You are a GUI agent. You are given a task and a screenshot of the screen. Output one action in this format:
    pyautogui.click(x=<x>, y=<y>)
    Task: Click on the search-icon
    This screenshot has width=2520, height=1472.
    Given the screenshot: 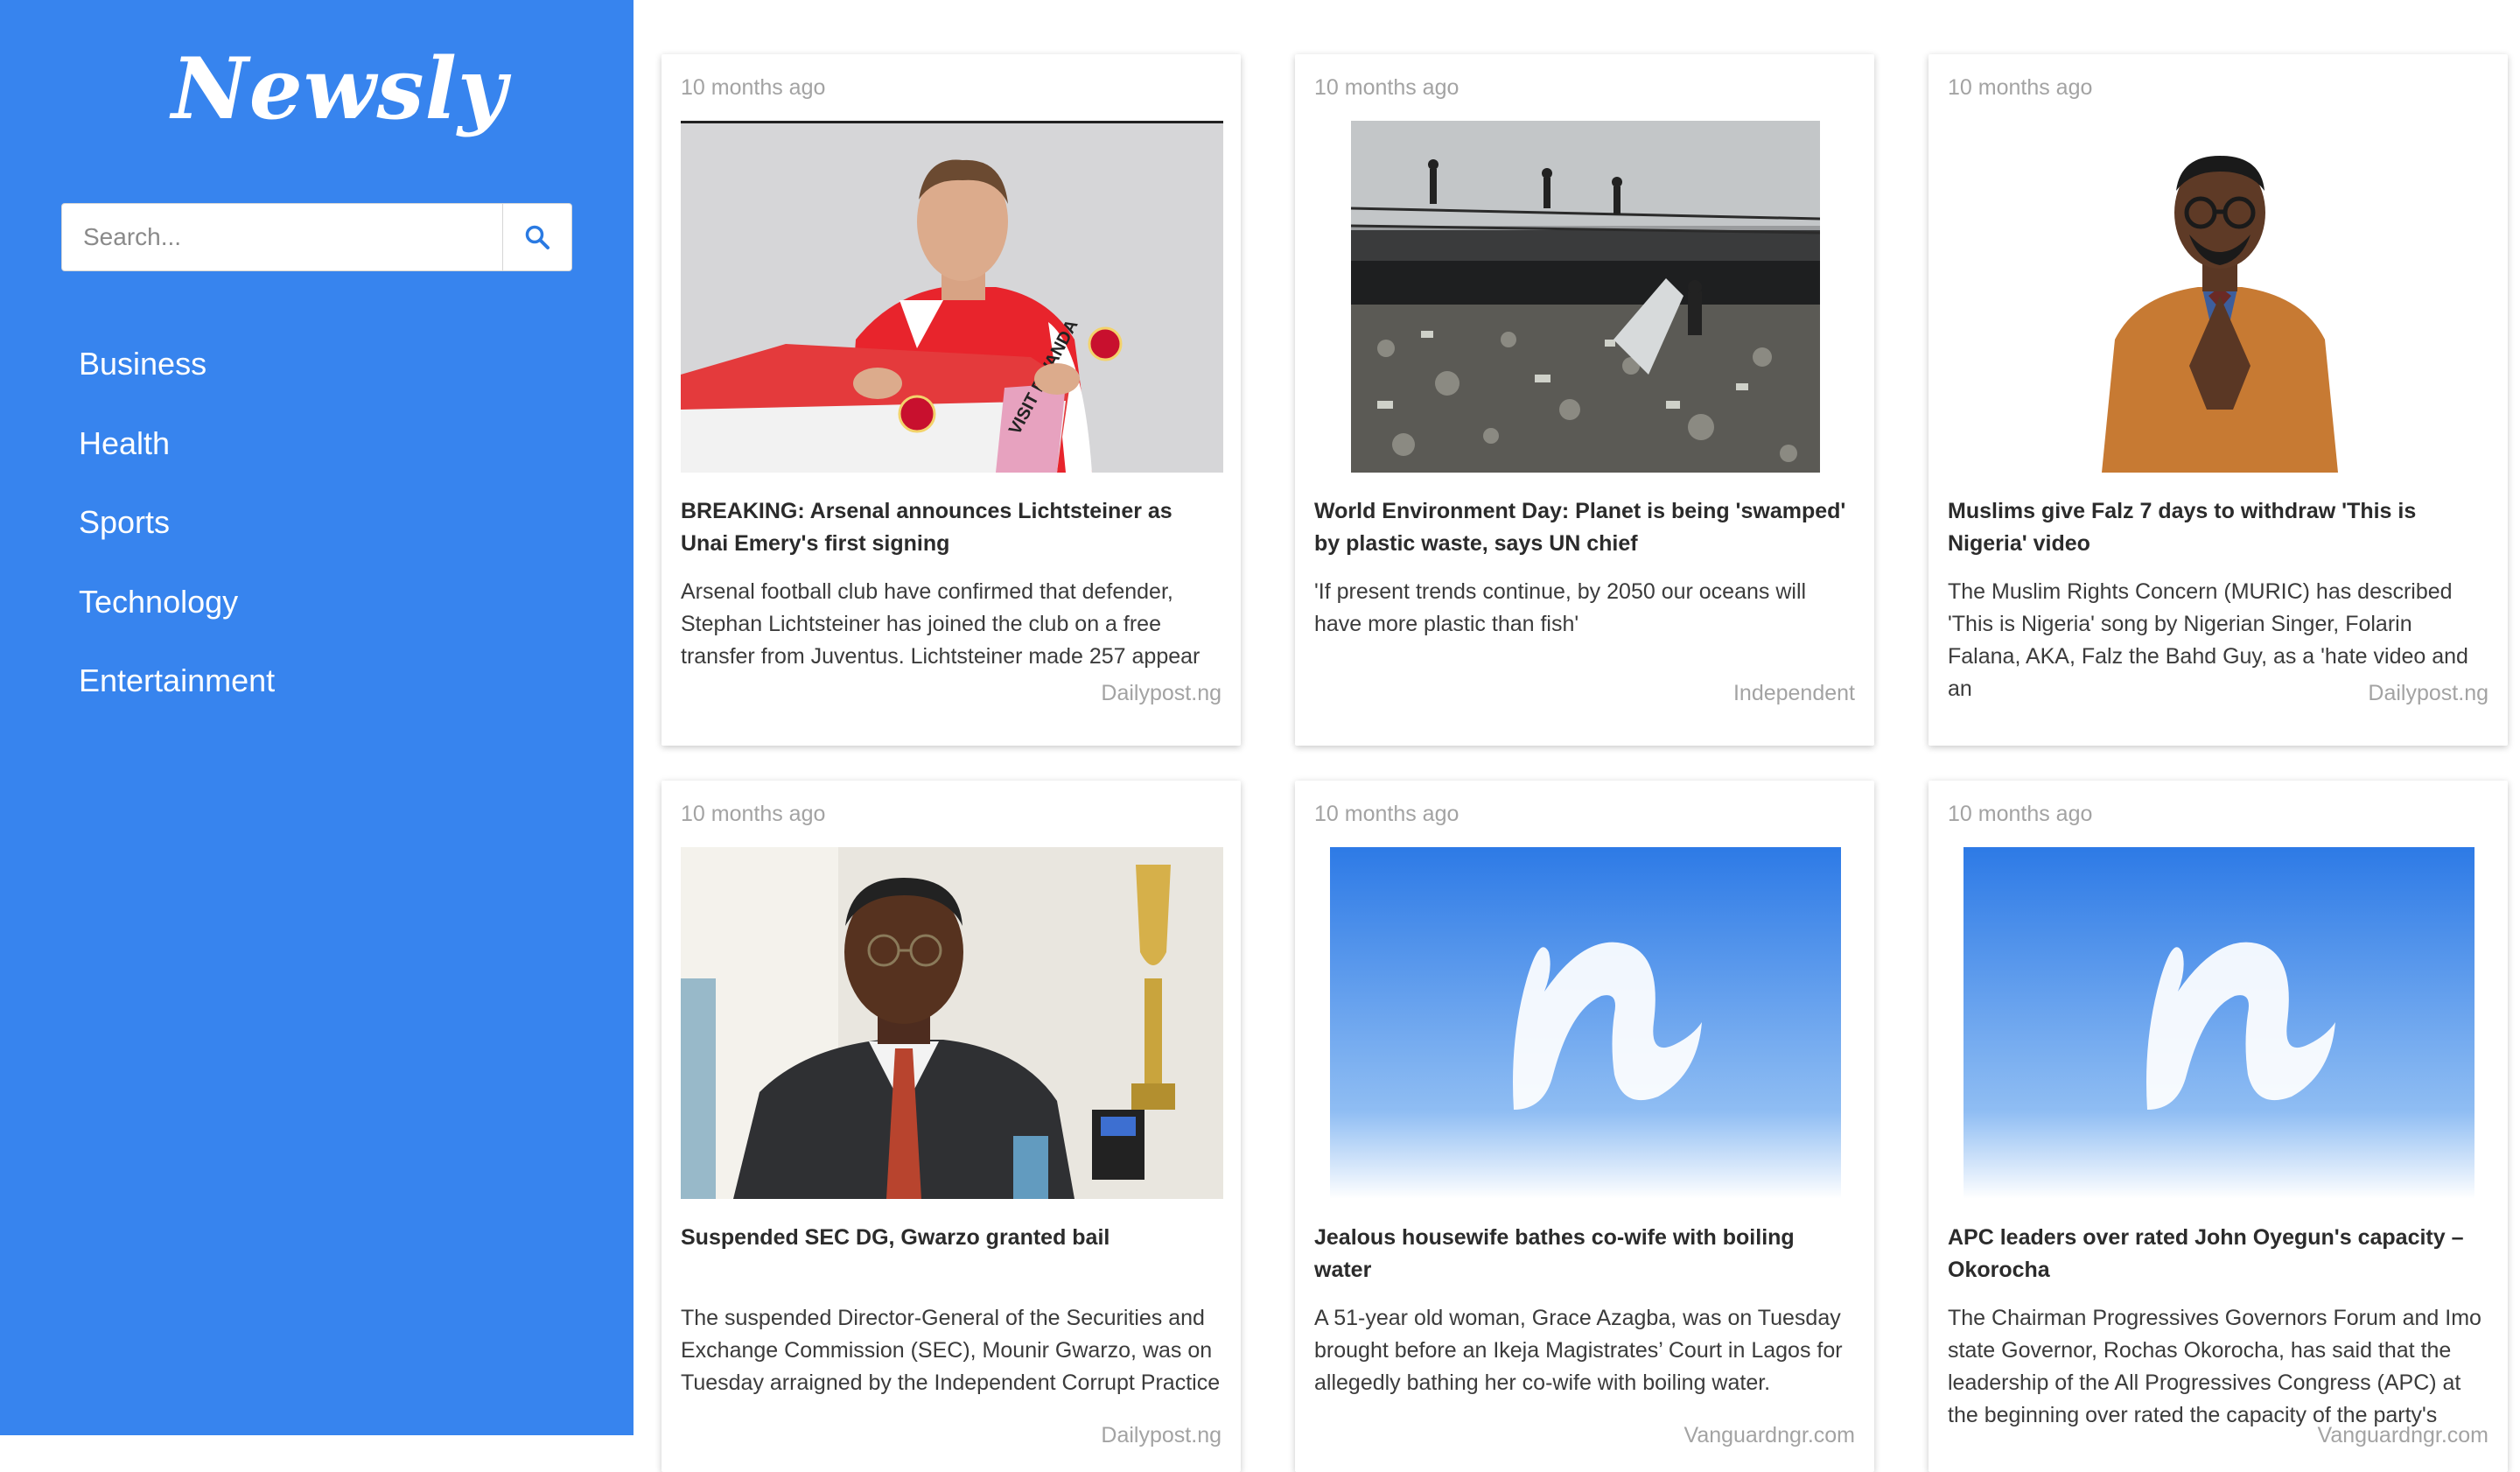 What is the action you would take?
    pyautogui.click(x=537, y=237)
    